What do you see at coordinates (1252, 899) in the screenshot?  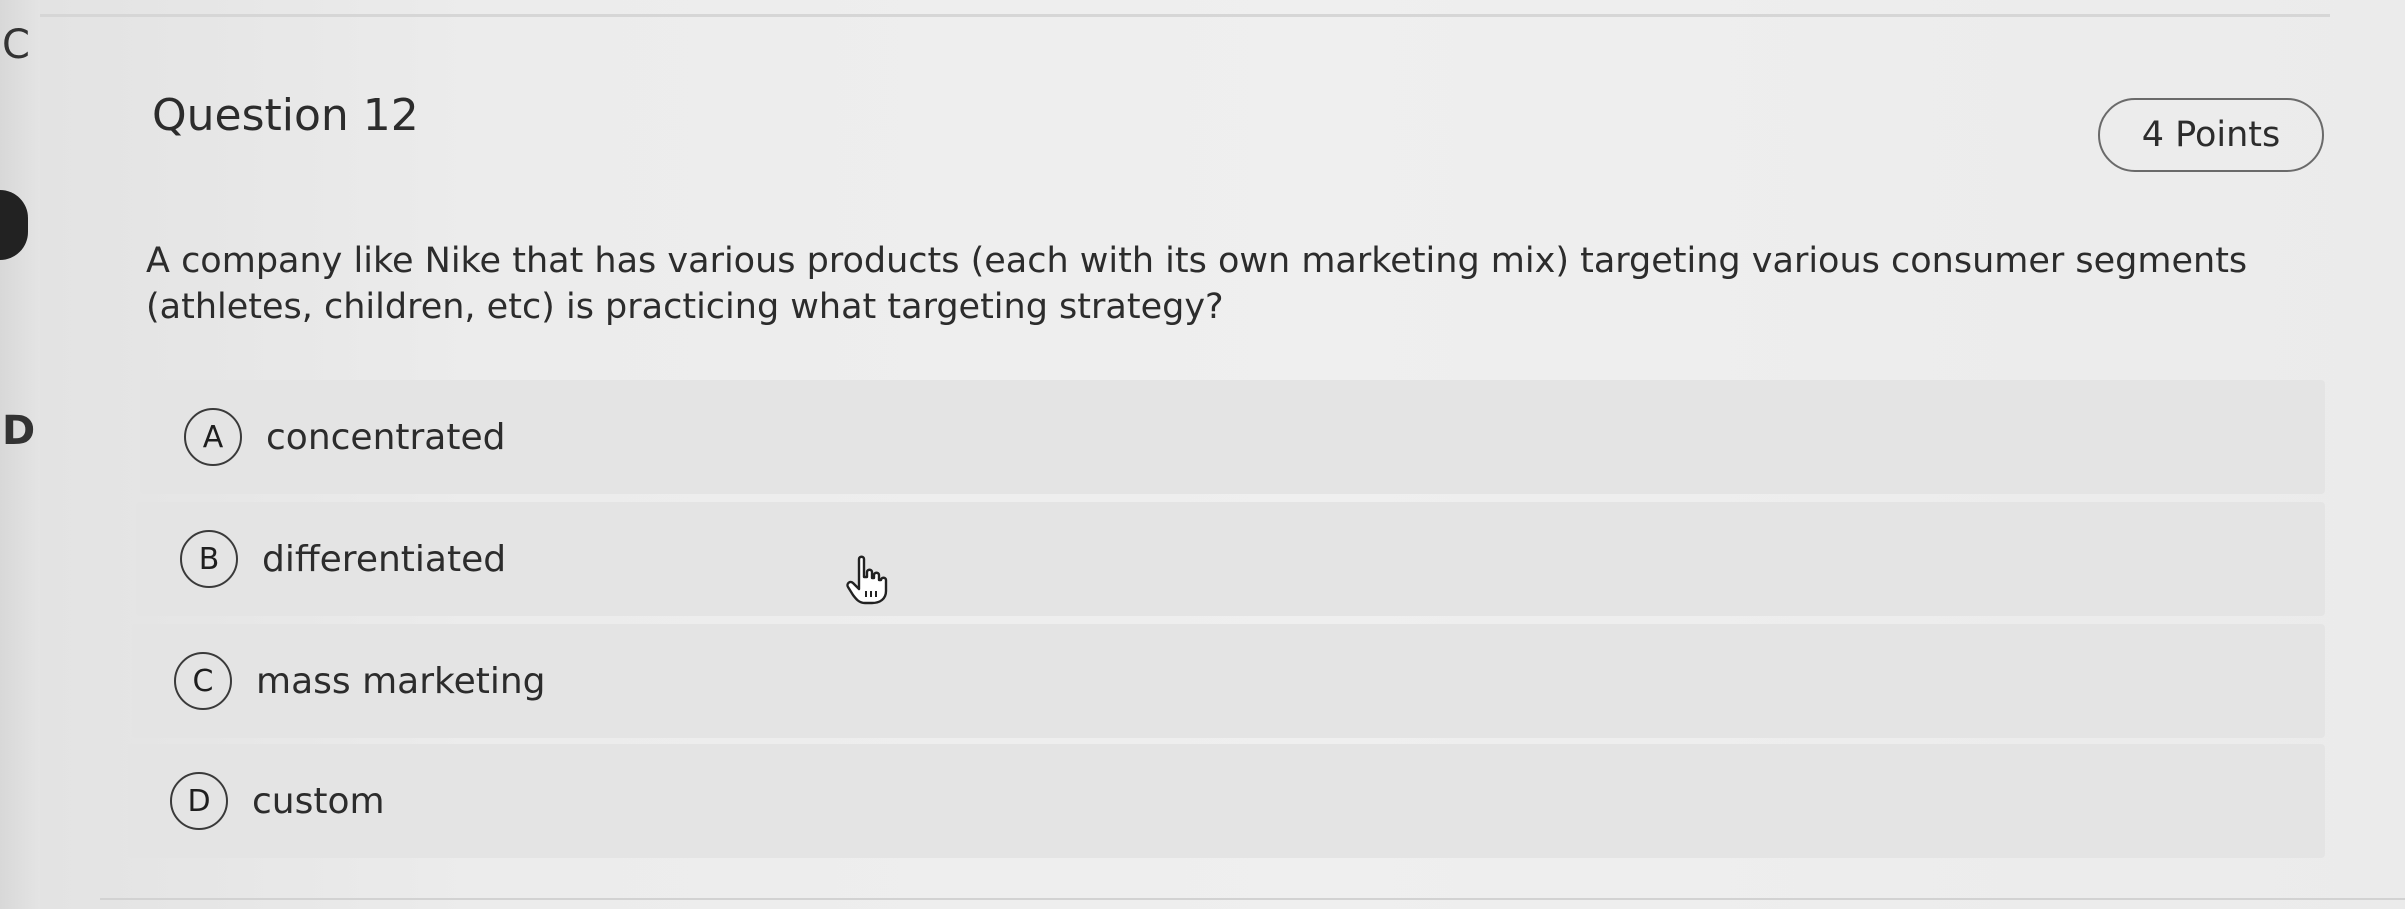 I see `bottom-divider` at bounding box center [1252, 899].